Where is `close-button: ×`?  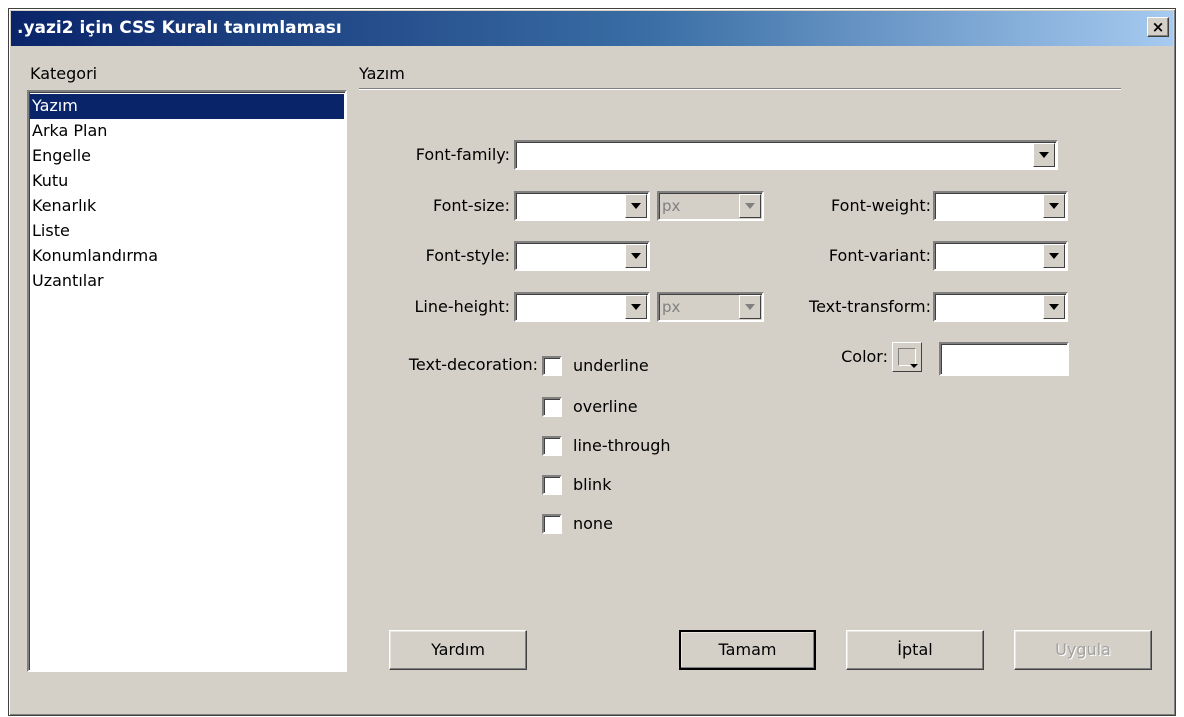
close-button: × is located at coordinates (1158, 27).